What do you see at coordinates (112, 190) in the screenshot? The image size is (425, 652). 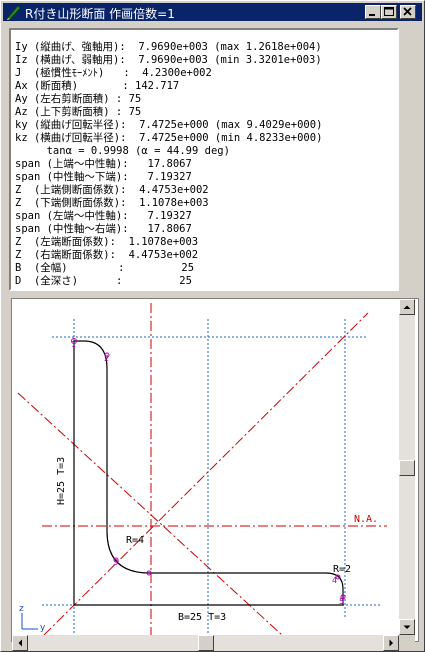 I see `property-line: Z (上端側断面係数): 4.4753e+002` at bounding box center [112, 190].